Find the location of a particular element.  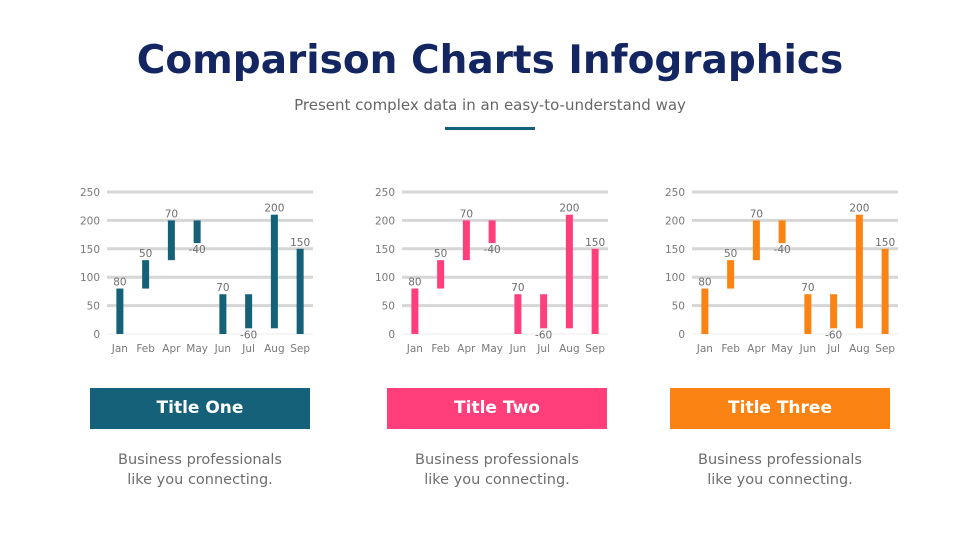

page-title: Comparison Charts Infographics is located at coordinates (490, 60).